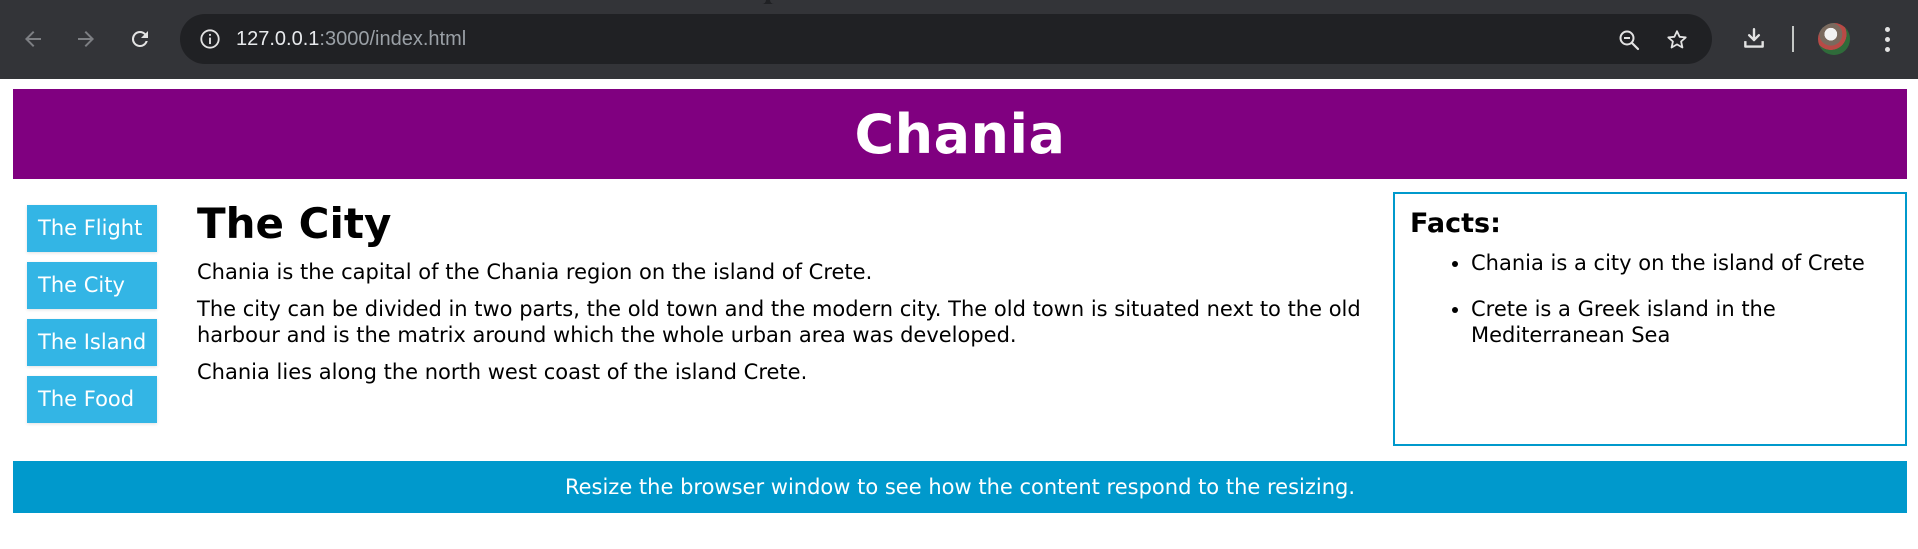 The height and width of the screenshot is (549, 1918). What do you see at coordinates (92, 285) in the screenshot?
I see `menu-item-the-city: The City` at bounding box center [92, 285].